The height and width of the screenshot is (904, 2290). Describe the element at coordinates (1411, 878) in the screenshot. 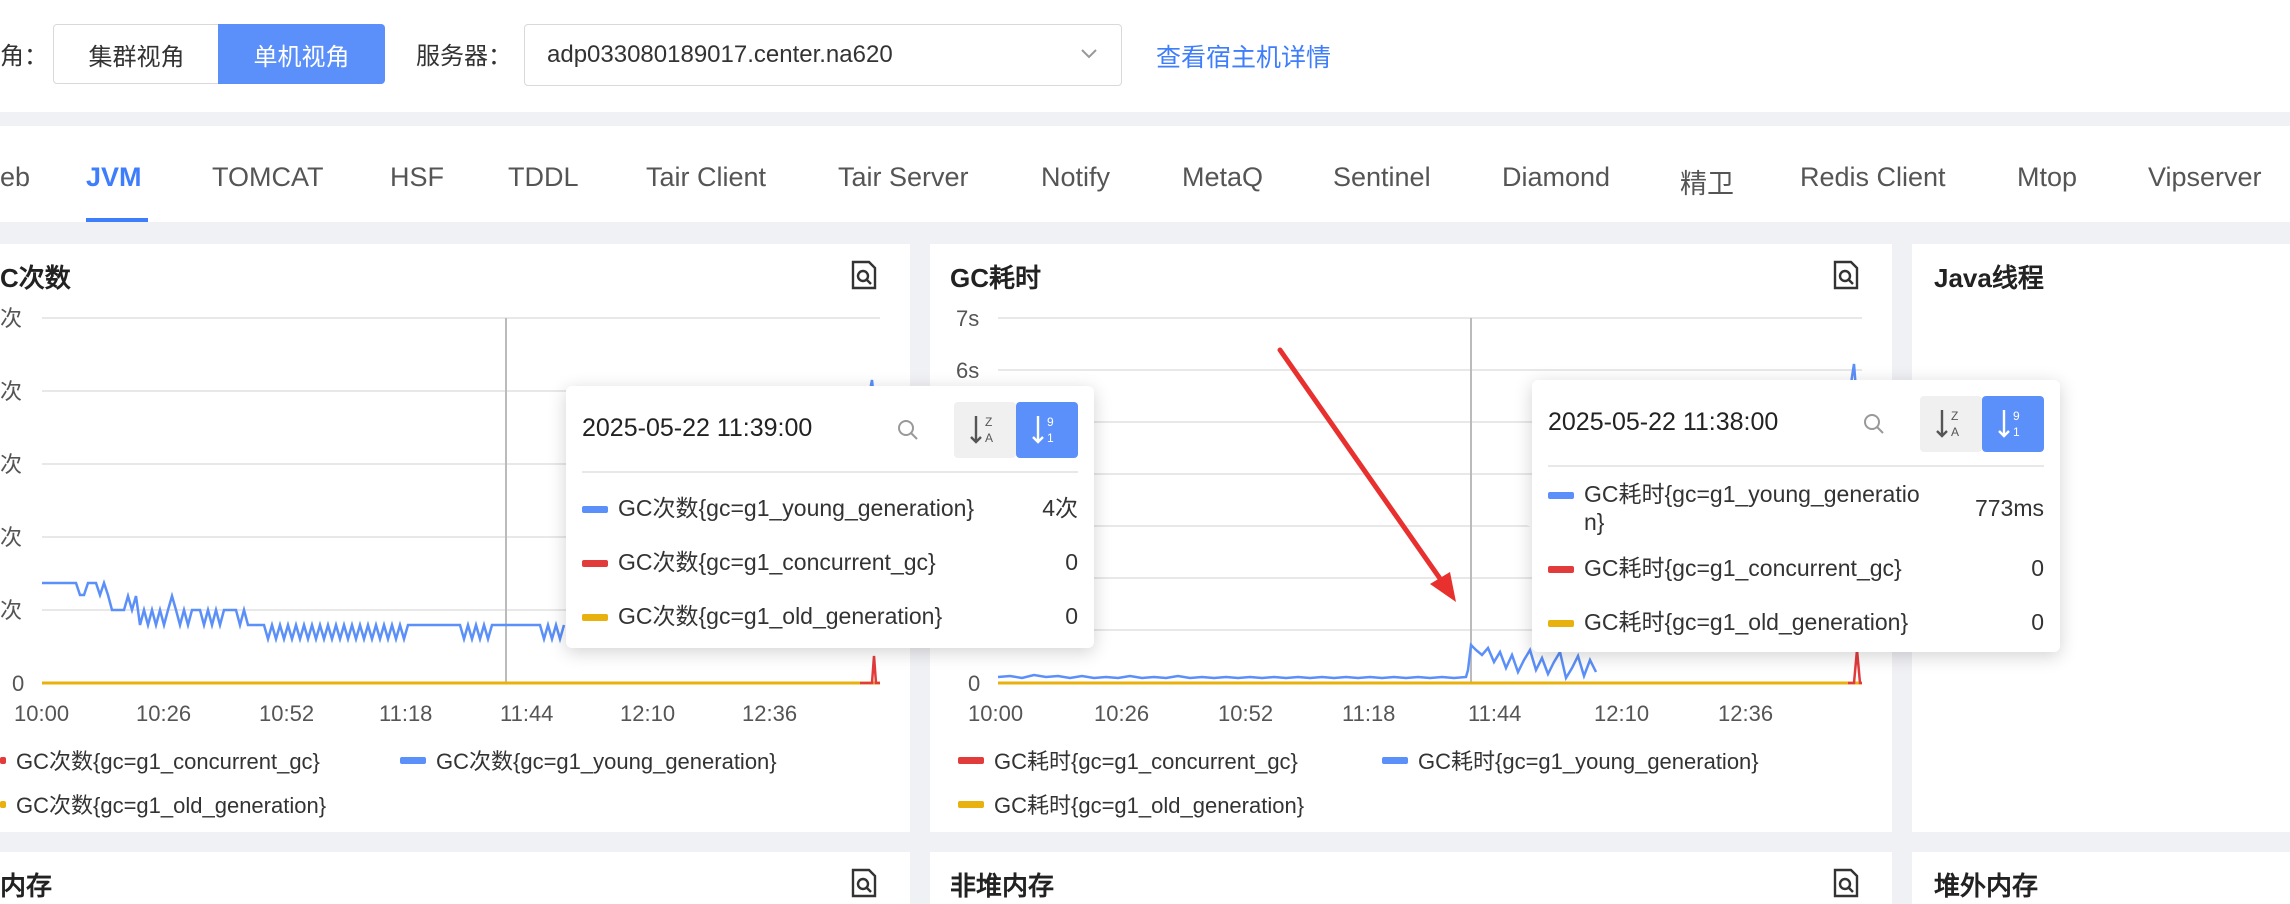

I see `nonheap-memory-panel` at that location.